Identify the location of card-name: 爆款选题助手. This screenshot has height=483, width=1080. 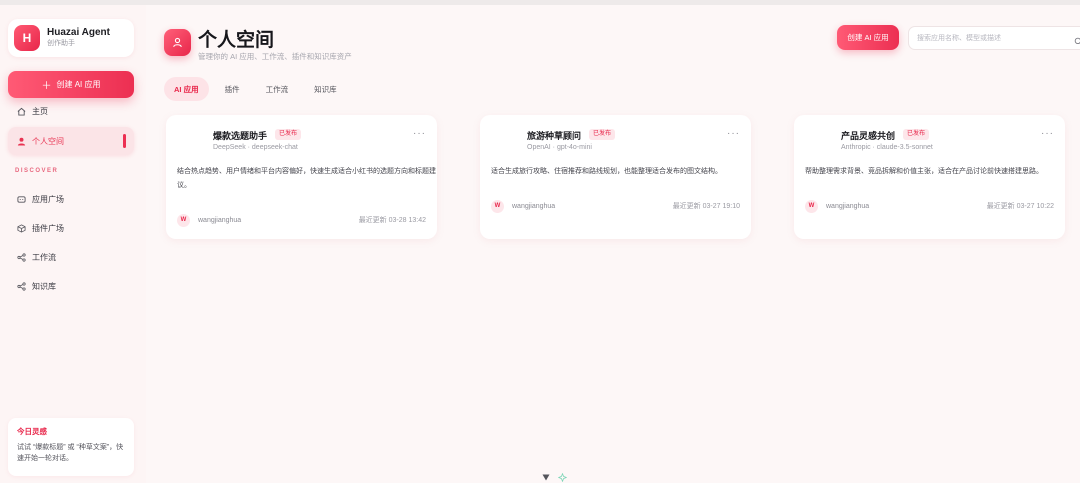
(240, 136).